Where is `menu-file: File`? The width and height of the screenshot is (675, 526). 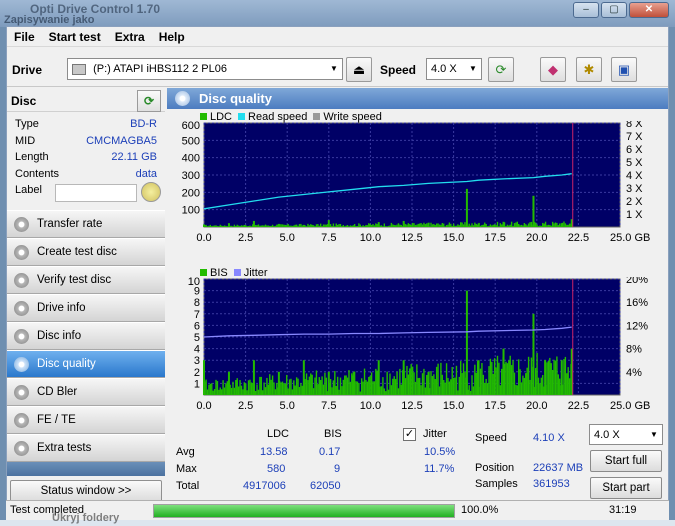
menu-file: File is located at coordinates (24, 37).